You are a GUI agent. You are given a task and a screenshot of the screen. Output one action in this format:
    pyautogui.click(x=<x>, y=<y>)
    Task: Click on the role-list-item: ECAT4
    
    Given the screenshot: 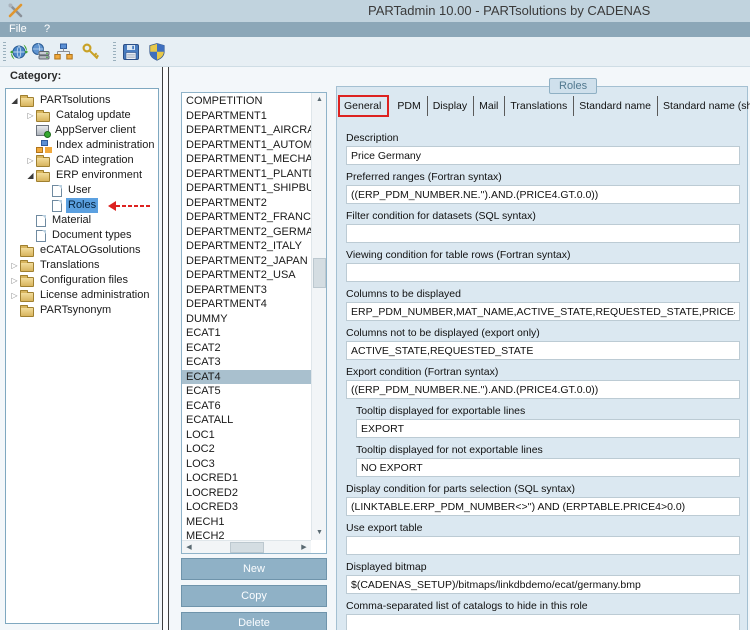 What is the action you would take?
    pyautogui.click(x=246, y=376)
    